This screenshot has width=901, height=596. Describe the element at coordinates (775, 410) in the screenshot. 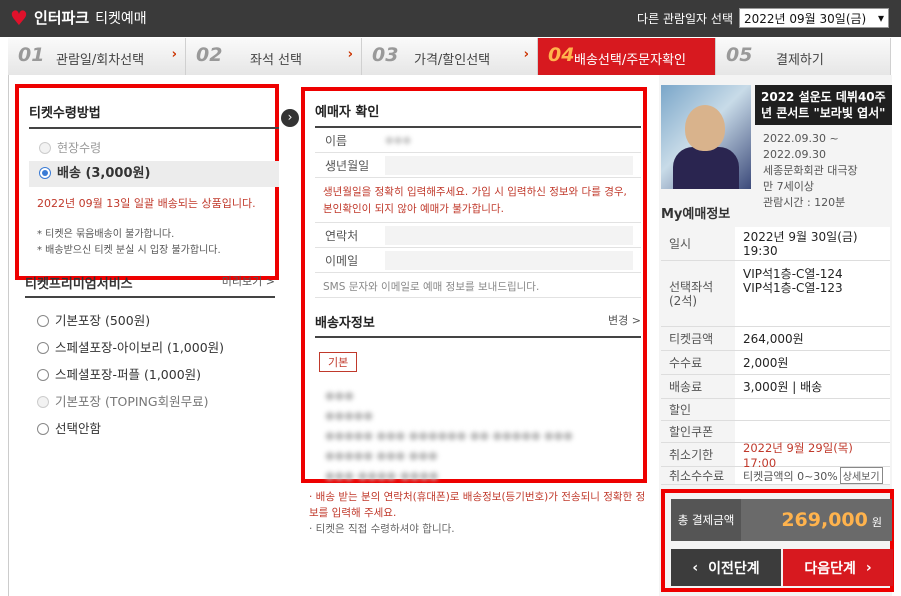

I see `table-row: 할인` at that location.